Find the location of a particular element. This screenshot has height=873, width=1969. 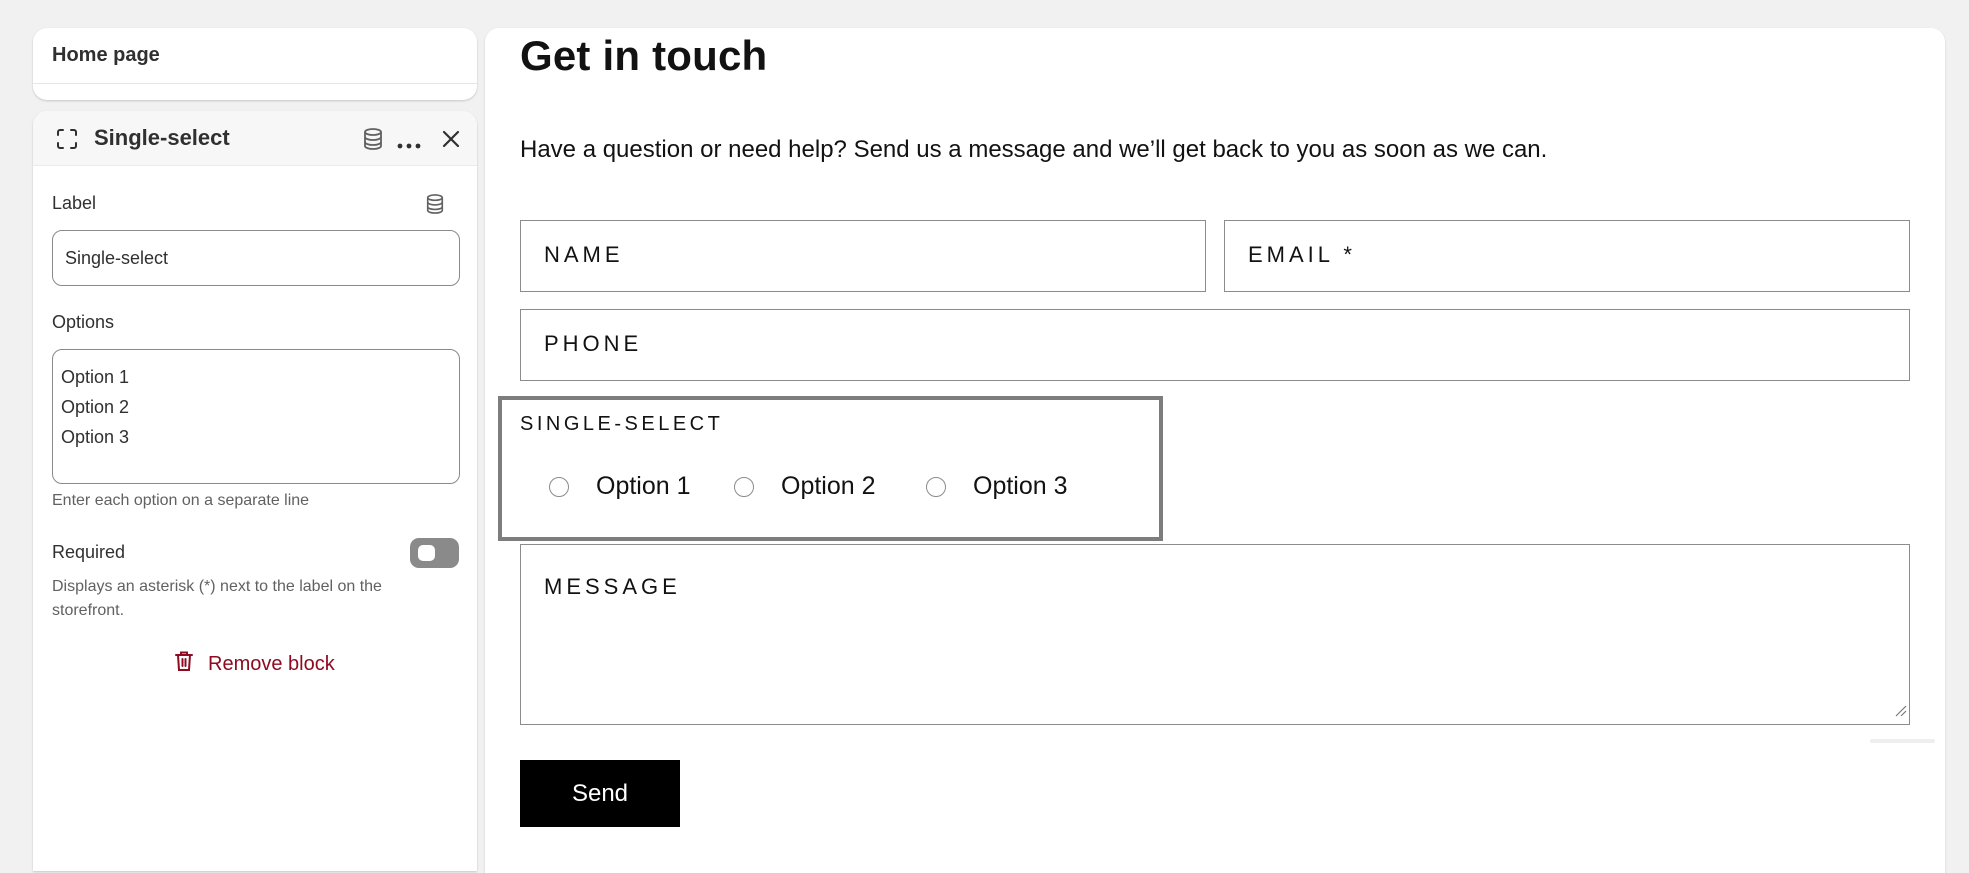

more-options-icon is located at coordinates (409, 145).